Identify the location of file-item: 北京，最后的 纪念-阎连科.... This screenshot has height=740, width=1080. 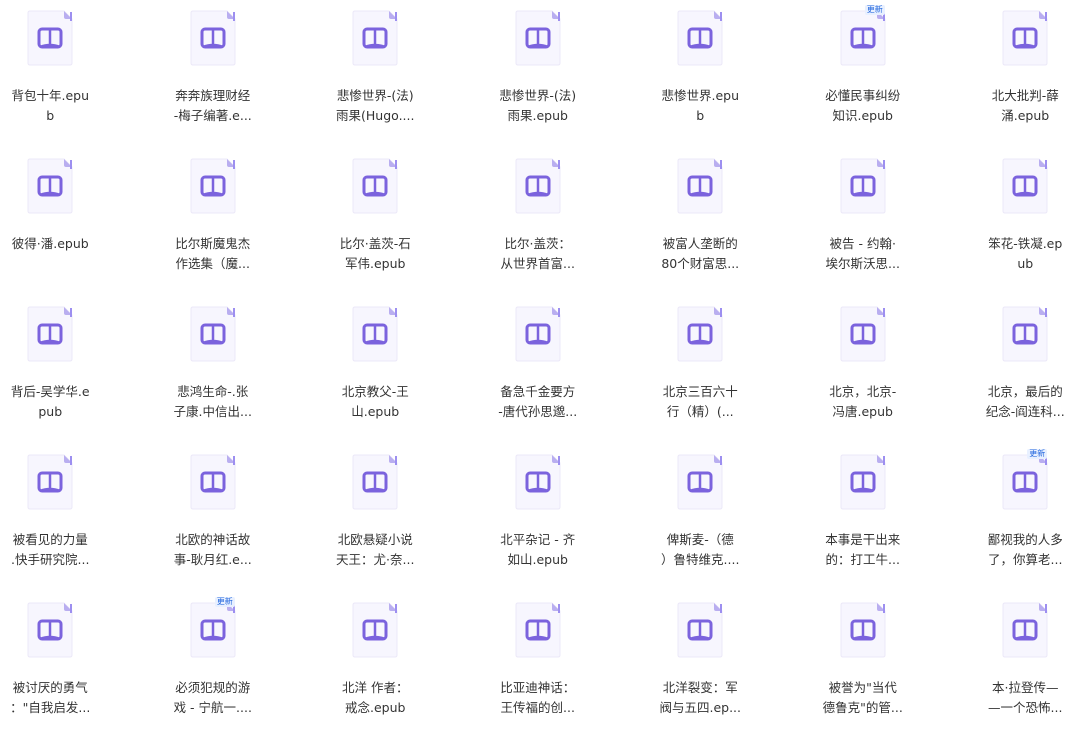
(1012, 370).